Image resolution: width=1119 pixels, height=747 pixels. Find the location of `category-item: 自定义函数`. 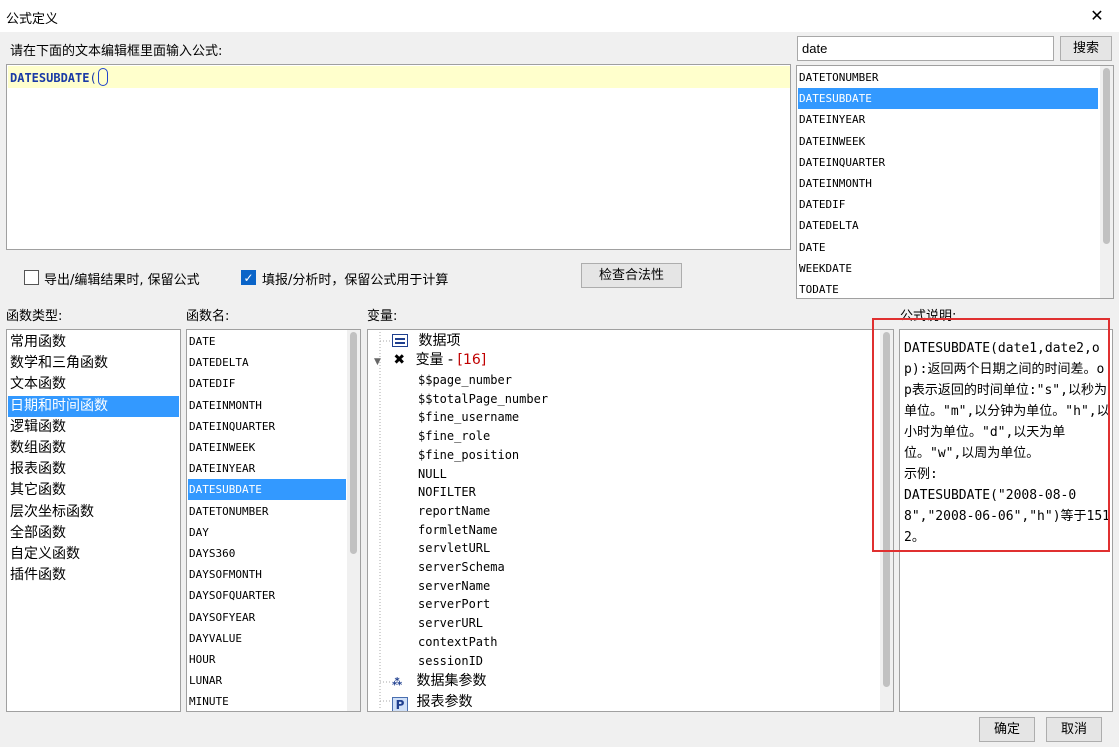

category-item: 自定义函数 is located at coordinates (93, 554).